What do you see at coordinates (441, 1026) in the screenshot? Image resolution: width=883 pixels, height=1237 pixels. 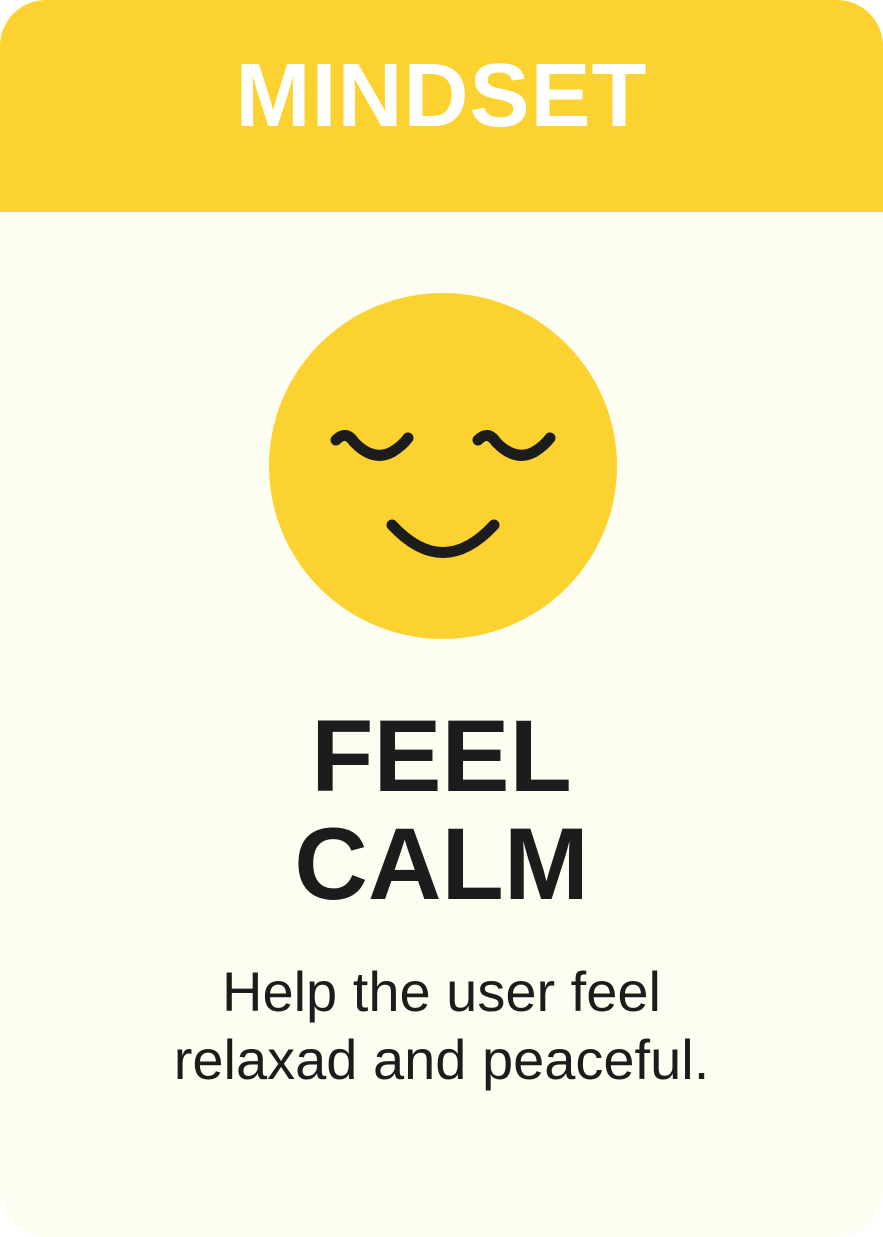 I see `card-description: Help the user feel relaxad and peaceful.` at bounding box center [441, 1026].